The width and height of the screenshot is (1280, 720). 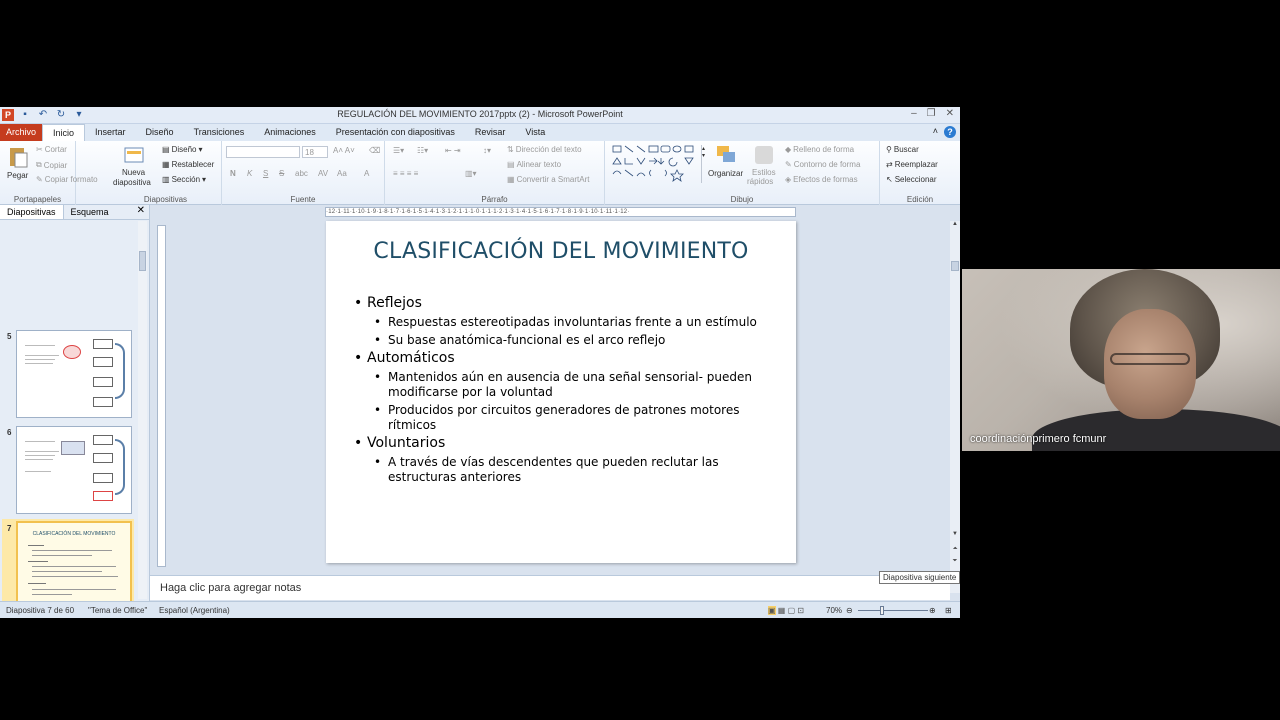 I want to click on next-slide-icon: ⏷, so click(x=955, y=561).